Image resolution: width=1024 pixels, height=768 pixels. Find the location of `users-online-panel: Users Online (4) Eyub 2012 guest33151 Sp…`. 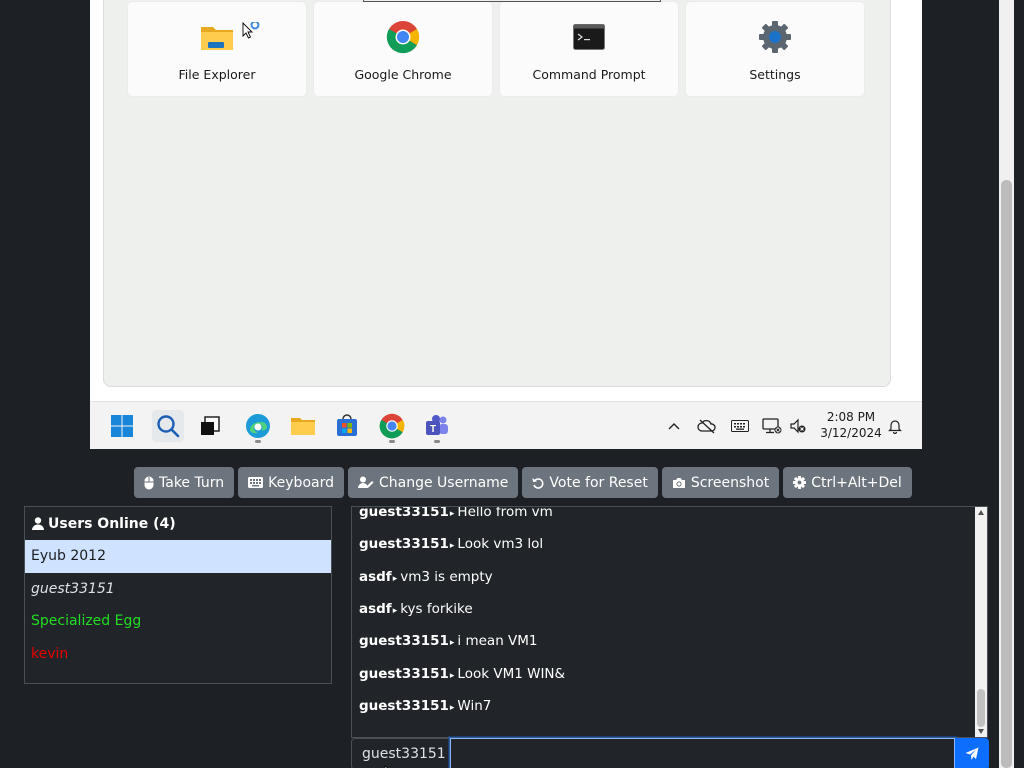

users-online-panel: Users Online (4) Eyub 2012 guest33151 Sp… is located at coordinates (178, 595).